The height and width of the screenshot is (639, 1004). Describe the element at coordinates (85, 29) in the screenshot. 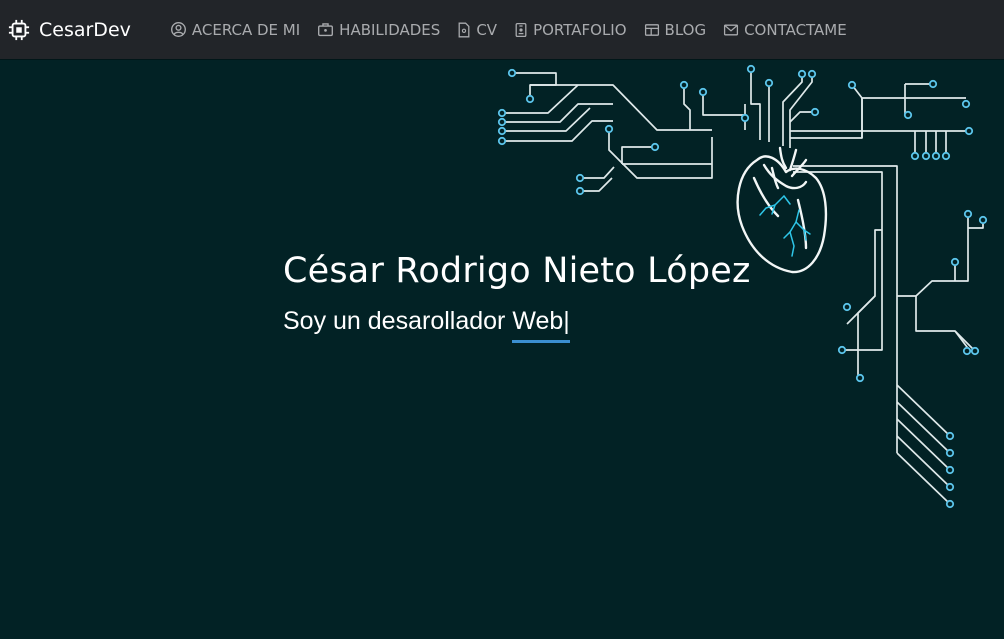

I see `brand-name: CesarDev` at that location.